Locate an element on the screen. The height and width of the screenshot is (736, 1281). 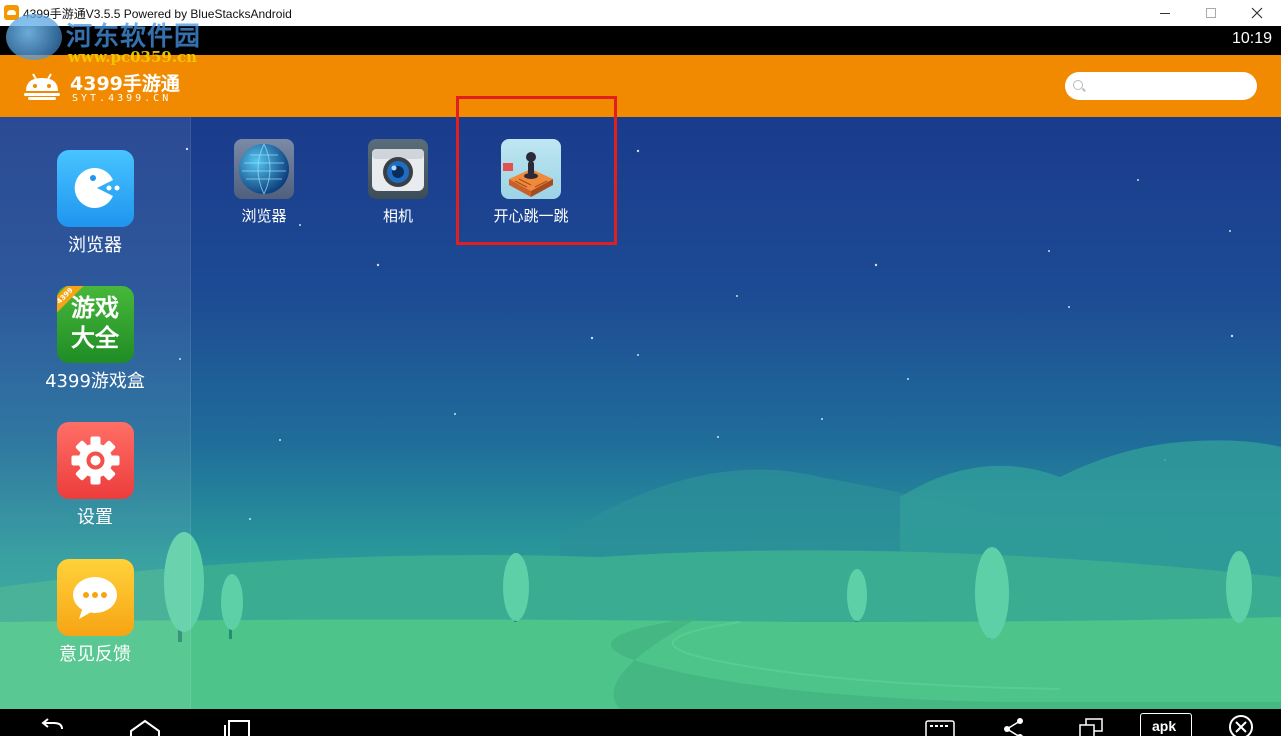
window-button is located at coordinates (1092, 726).